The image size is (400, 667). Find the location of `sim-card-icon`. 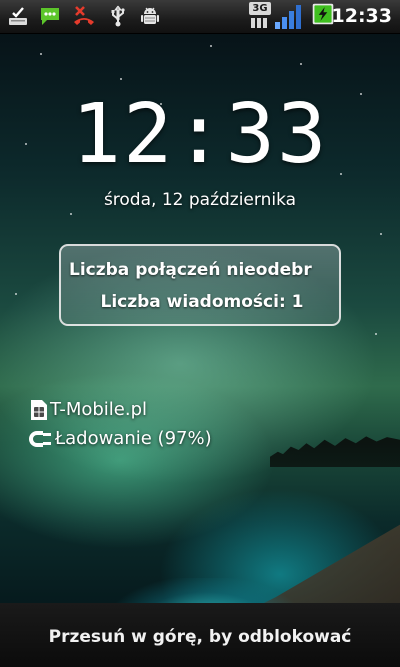

sim-card-icon is located at coordinates (39, 410).